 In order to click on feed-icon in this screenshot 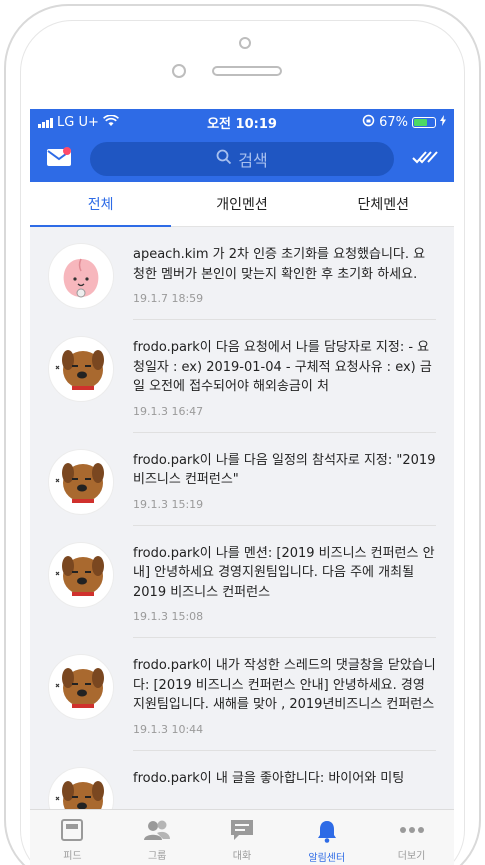, I will do `click(72, 831)`.